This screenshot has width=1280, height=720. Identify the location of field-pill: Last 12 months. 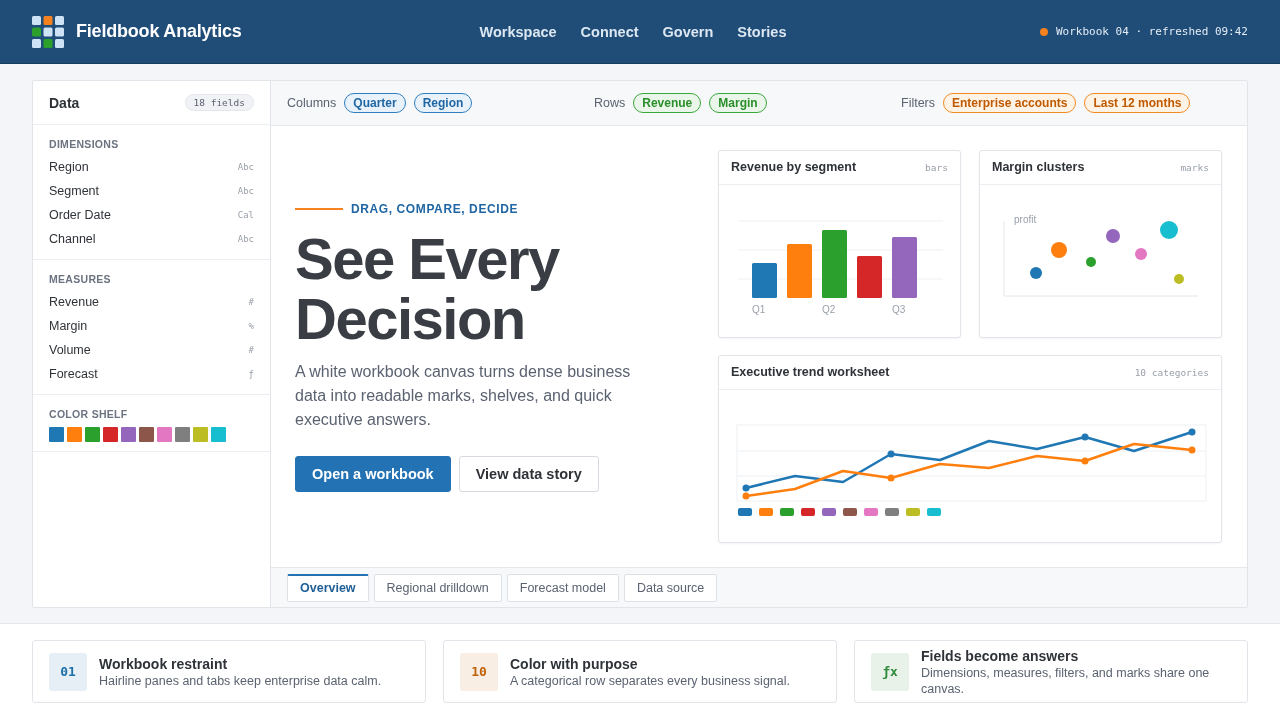
(1137, 103).